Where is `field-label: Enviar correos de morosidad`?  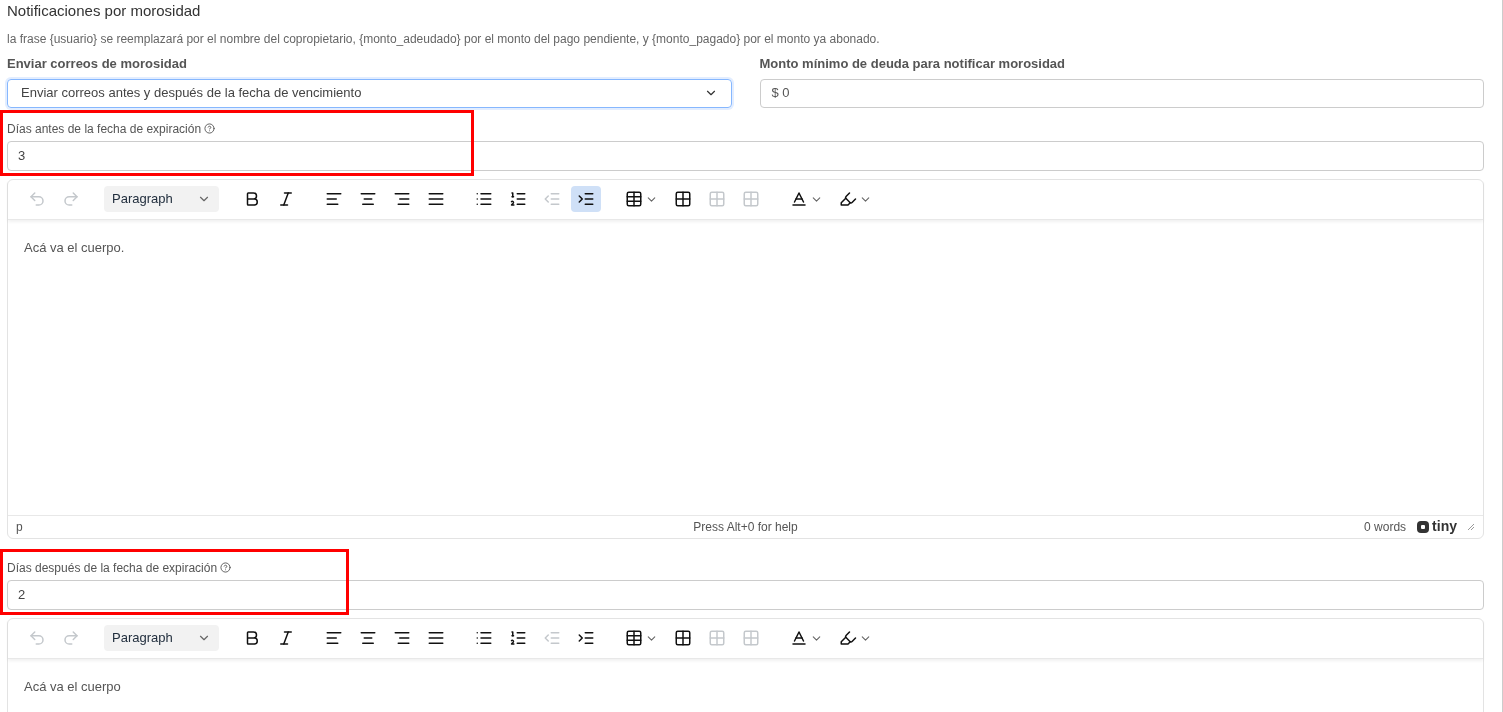 field-label: Enviar correos de morosidad is located at coordinates (97, 64).